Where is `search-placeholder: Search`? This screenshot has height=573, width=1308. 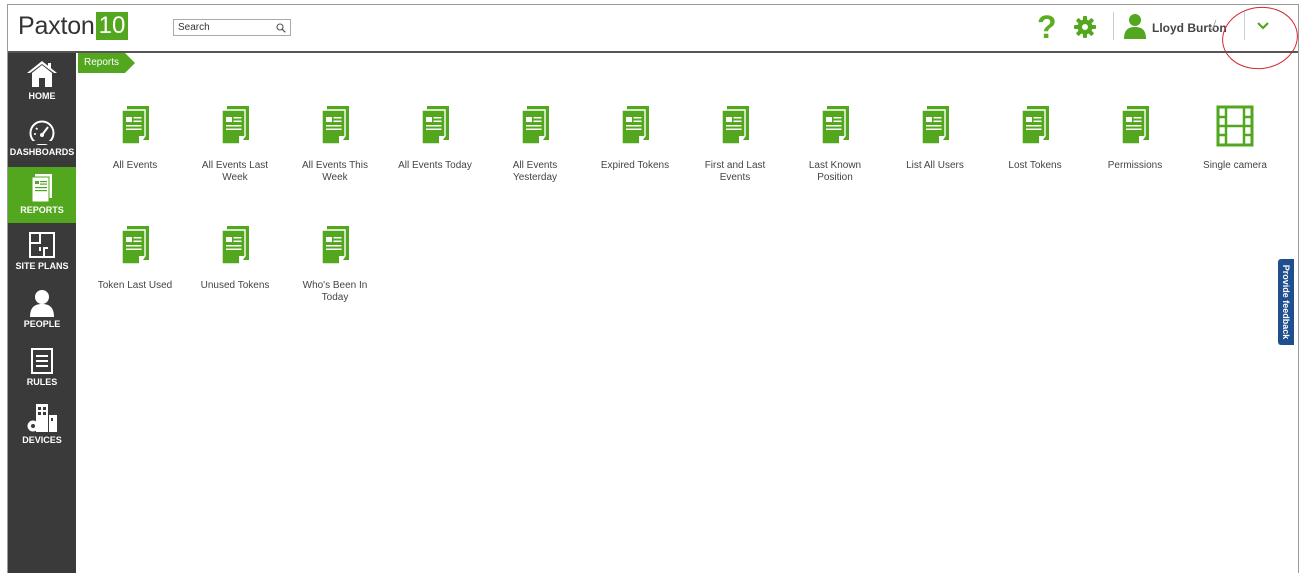 search-placeholder: Search is located at coordinates (194, 27).